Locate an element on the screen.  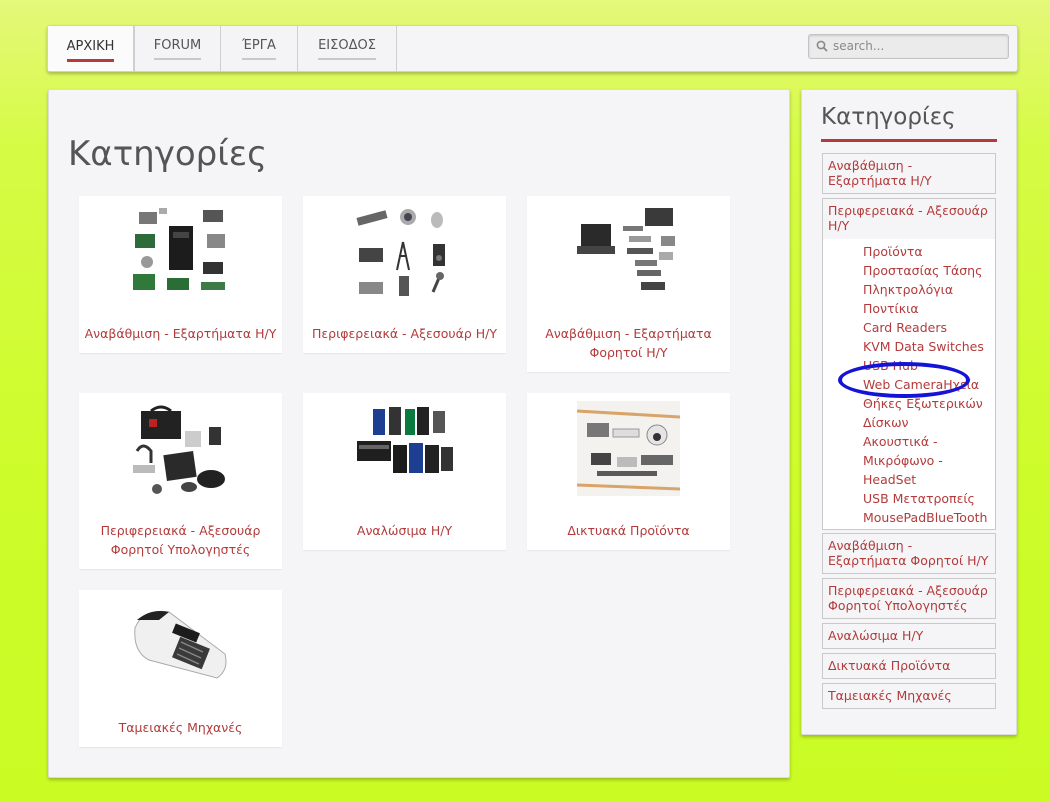
sidebar-category-label: Δικτυακά Προϊόντα is located at coordinates (889, 665).